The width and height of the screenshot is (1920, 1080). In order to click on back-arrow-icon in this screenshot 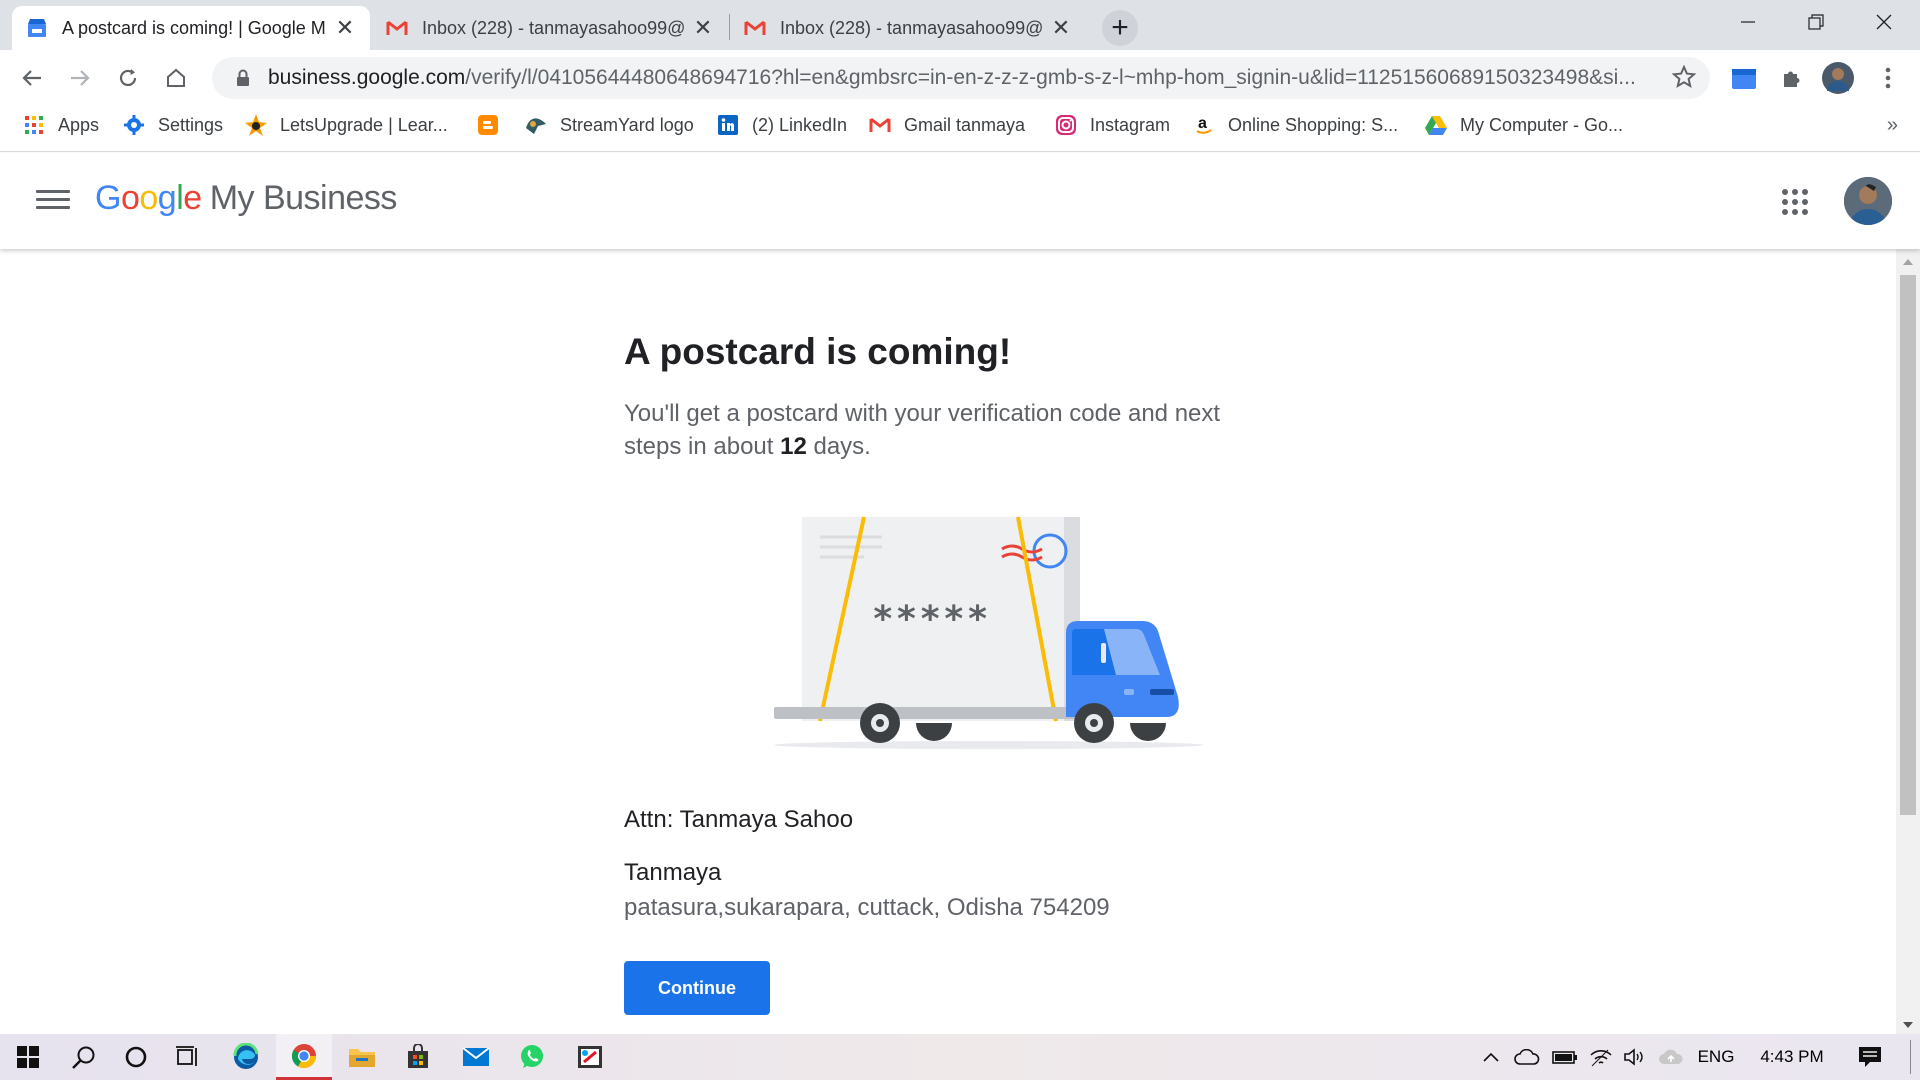, I will do `click(31, 78)`.